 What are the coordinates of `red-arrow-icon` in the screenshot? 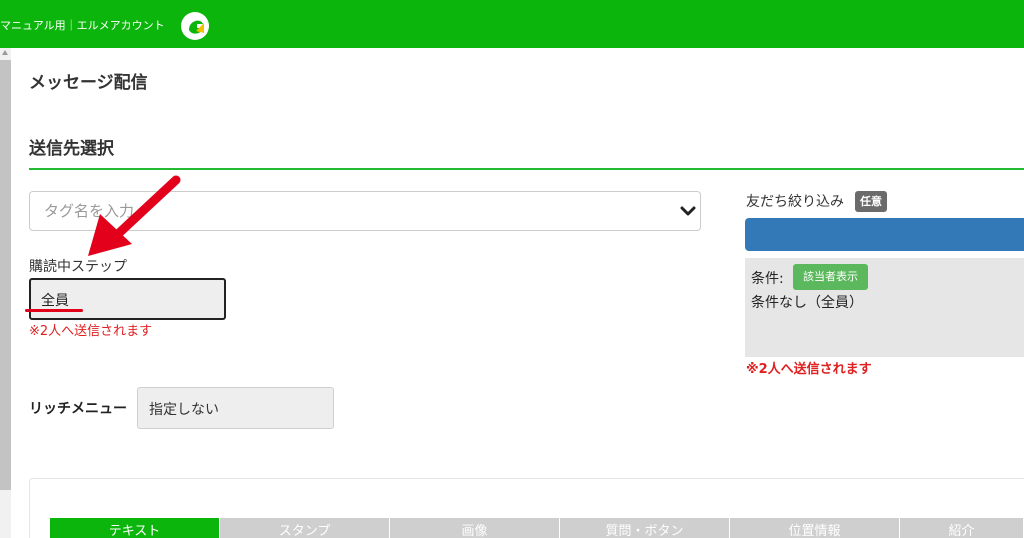 It's located at (134, 215).